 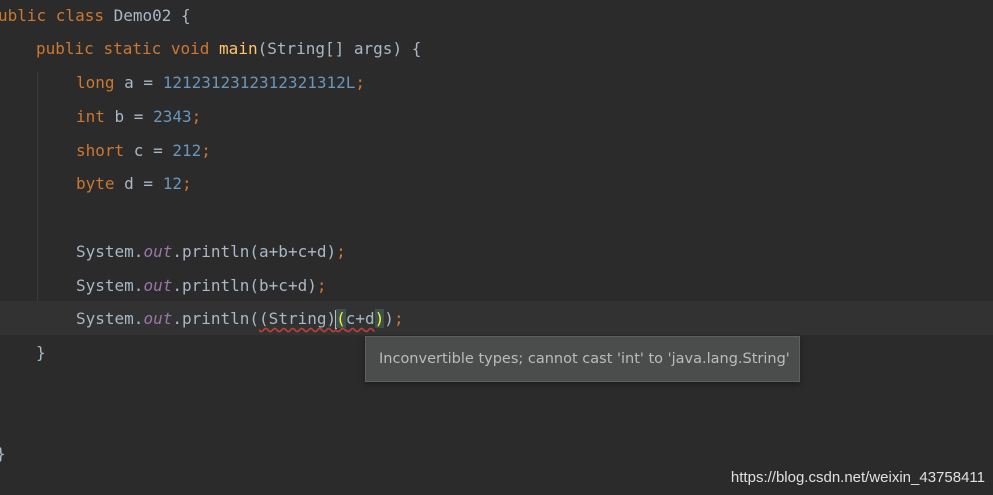 I want to click on println-call-start: .println(, so click(x=216, y=318).